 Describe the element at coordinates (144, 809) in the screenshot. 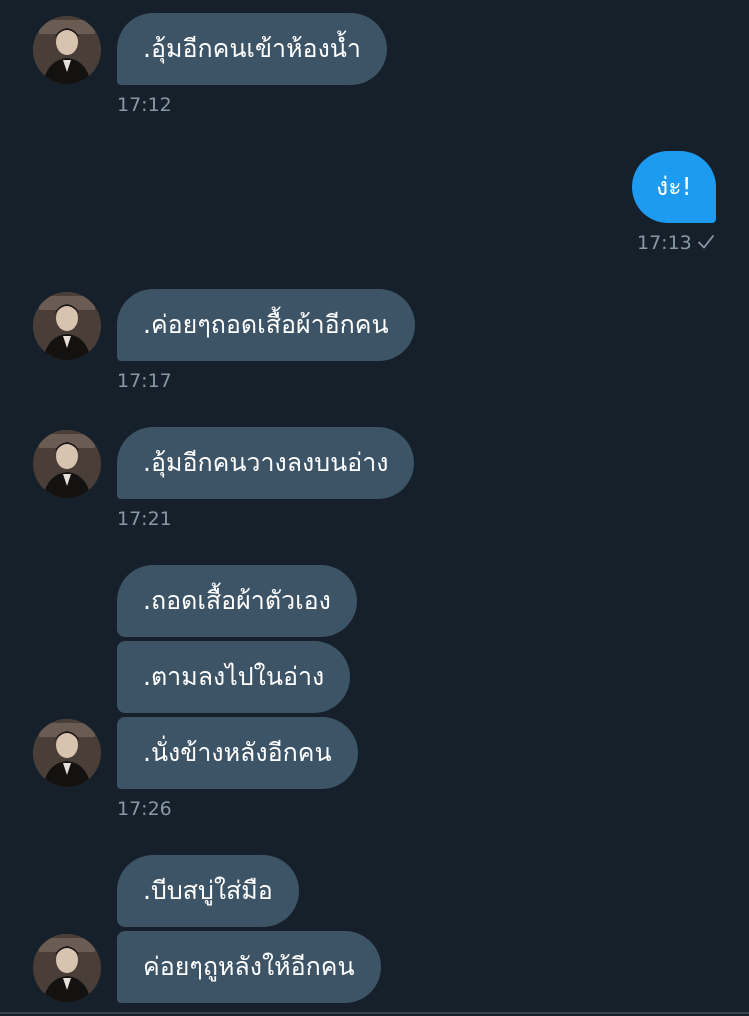

I see `message-timestamp: 17:26` at that location.